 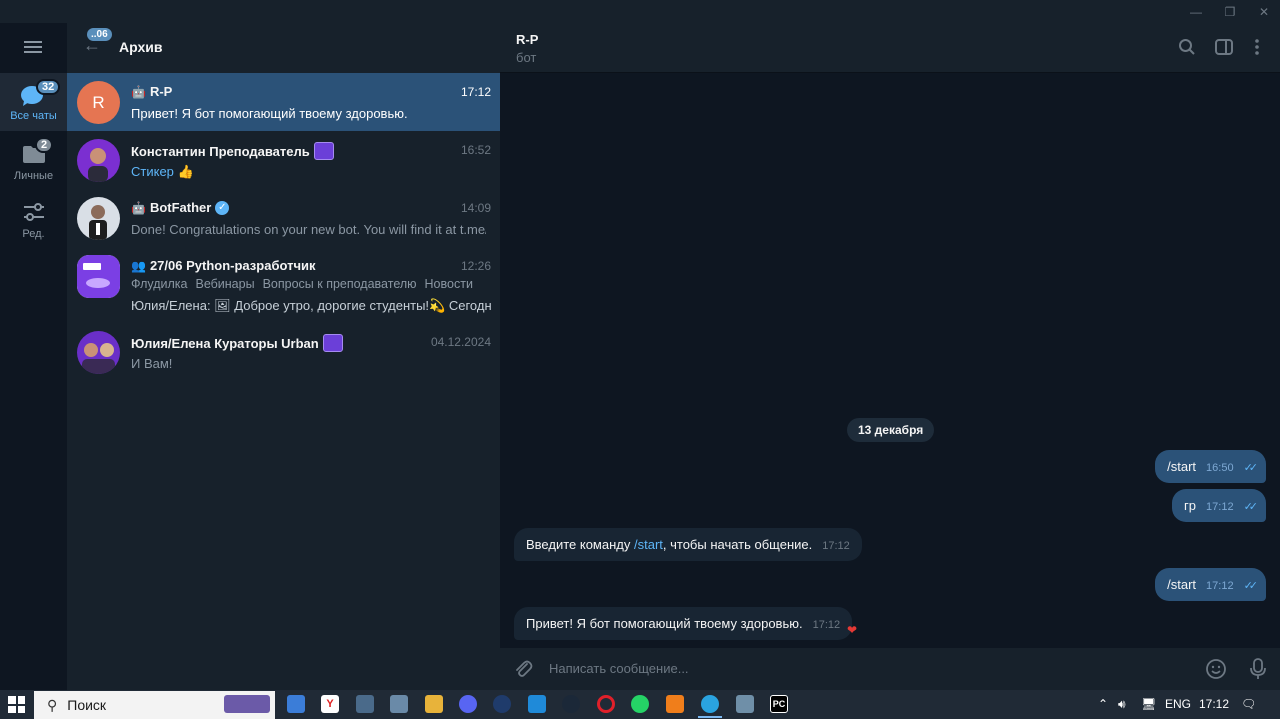 I want to click on network-icon: 🖥︎, so click(x=1148, y=704).